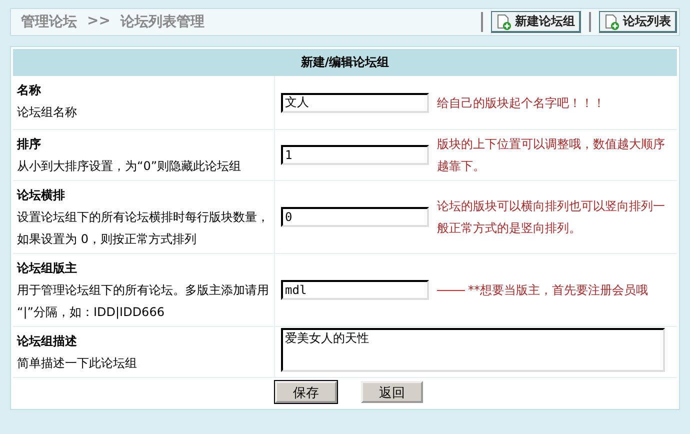  I want to click on hint-text: **想要当版主，首先要注册会员哦, so click(558, 290).